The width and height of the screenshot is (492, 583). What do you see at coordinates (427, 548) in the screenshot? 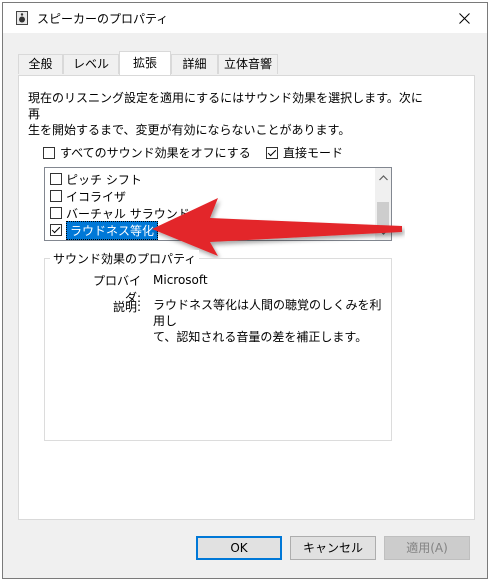
I see `apply-button: 適用(A)` at bounding box center [427, 548].